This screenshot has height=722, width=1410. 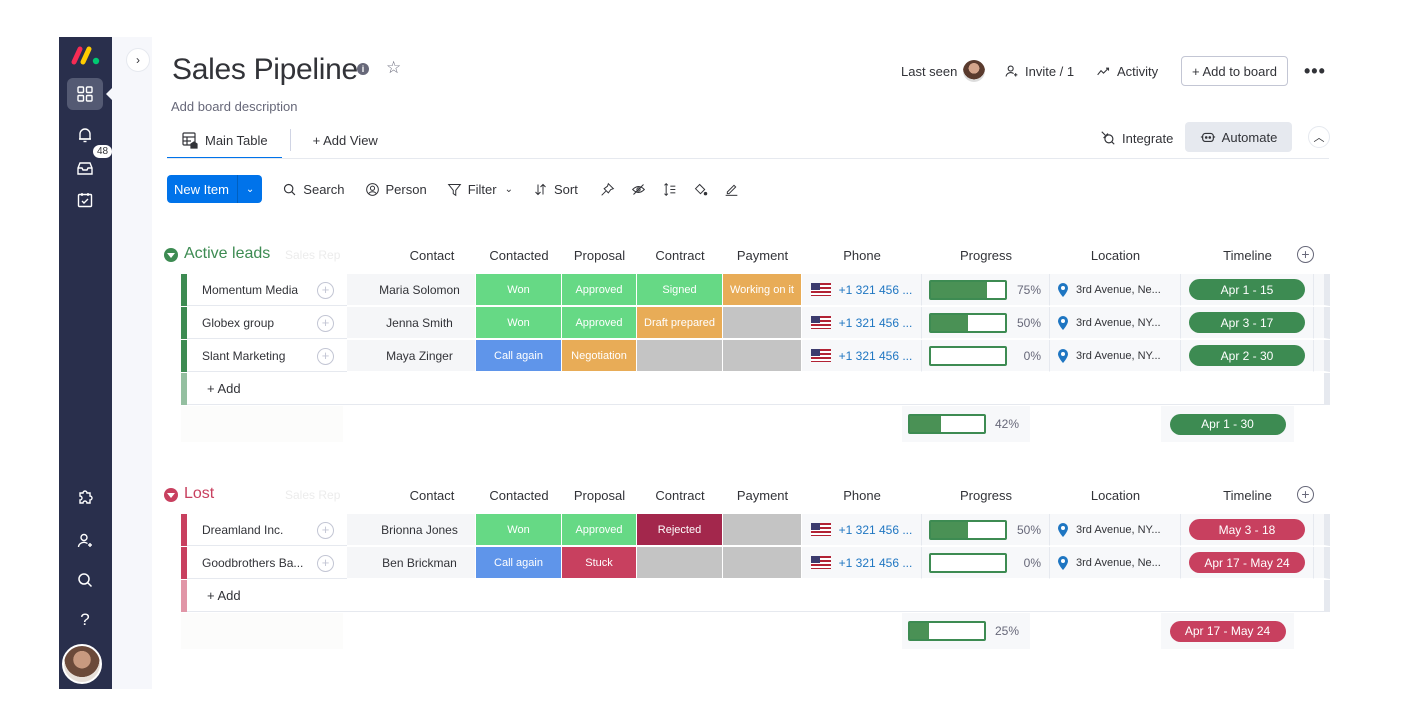 I want to click on timeline-pill: Apr 2 - 30, so click(x=1247, y=355).